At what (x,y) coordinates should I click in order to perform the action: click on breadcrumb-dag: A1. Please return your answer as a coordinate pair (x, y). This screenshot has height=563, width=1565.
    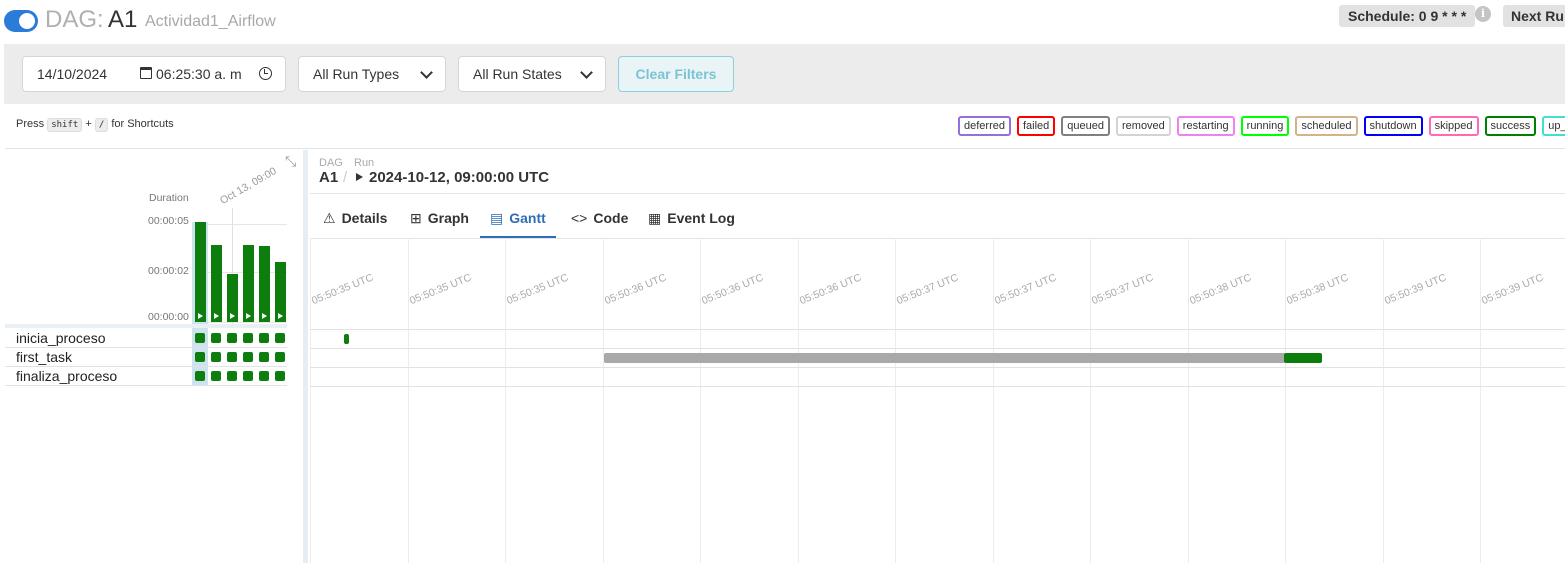
    Looking at the image, I should click on (328, 177).